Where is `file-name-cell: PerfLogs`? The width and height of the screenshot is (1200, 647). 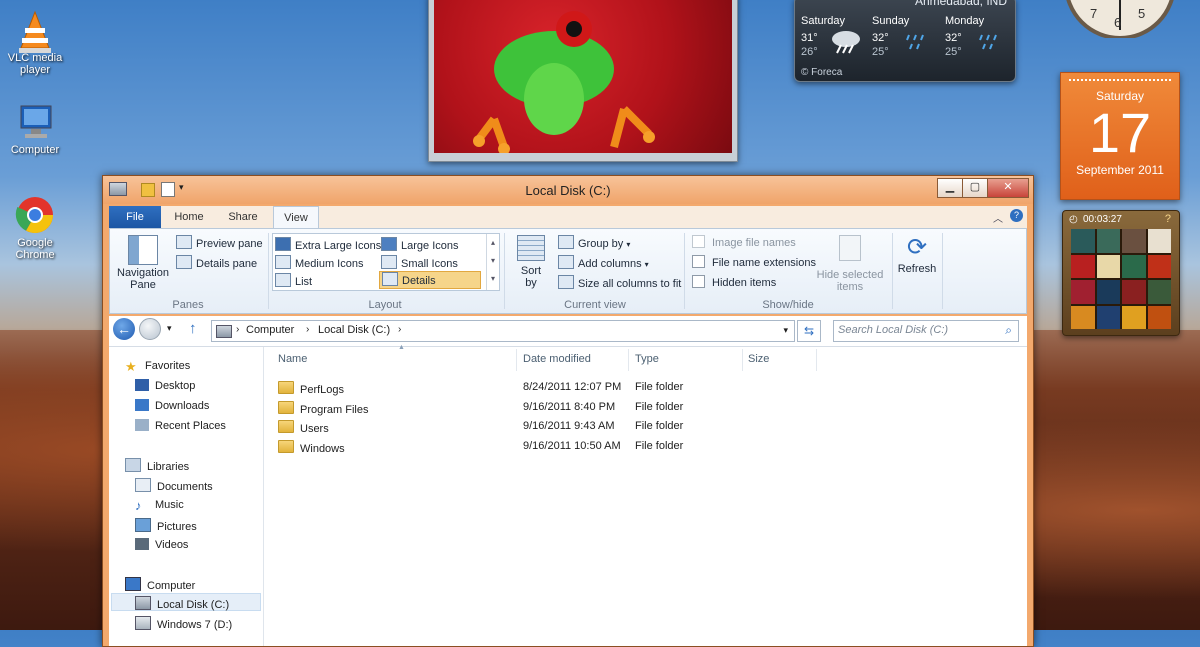 file-name-cell: PerfLogs is located at coordinates (311, 388).